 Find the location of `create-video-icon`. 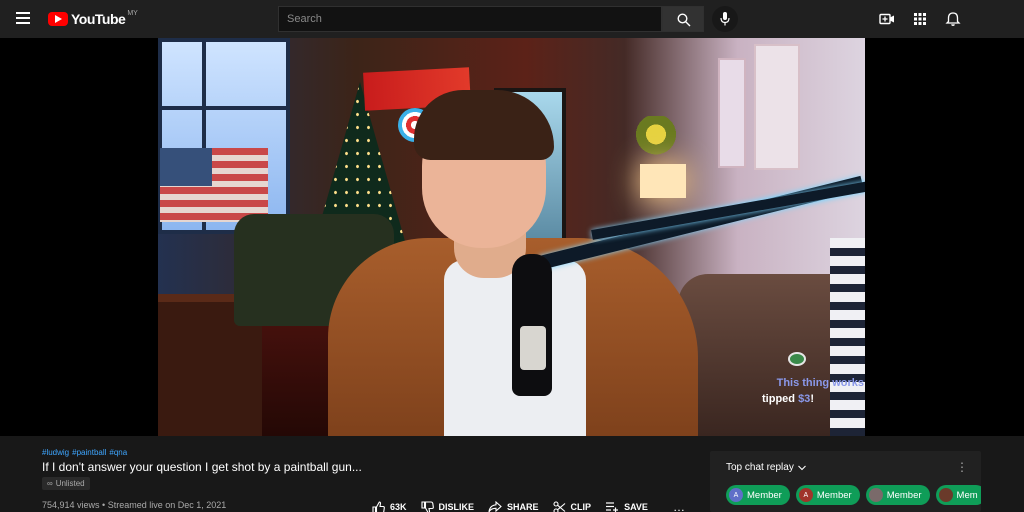

create-video-icon is located at coordinates (887, 19).